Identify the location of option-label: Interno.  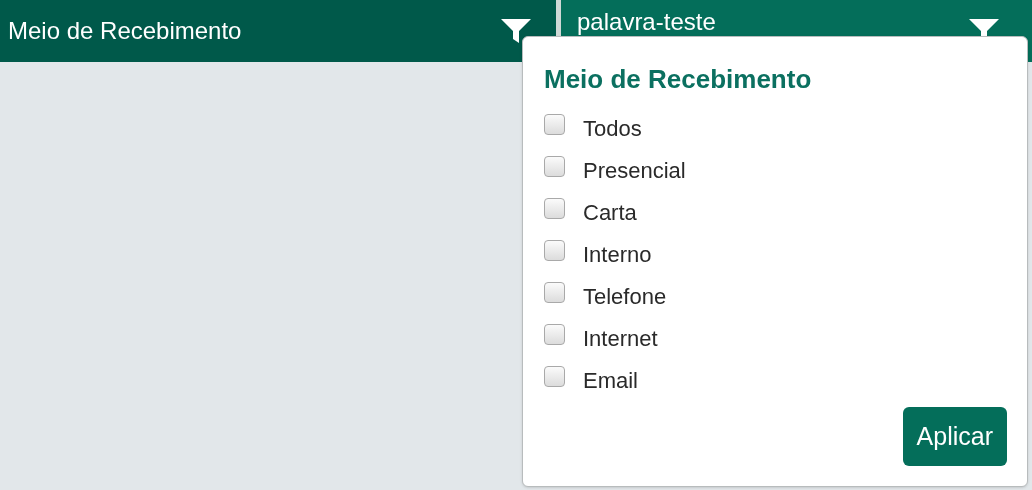
(617, 254).